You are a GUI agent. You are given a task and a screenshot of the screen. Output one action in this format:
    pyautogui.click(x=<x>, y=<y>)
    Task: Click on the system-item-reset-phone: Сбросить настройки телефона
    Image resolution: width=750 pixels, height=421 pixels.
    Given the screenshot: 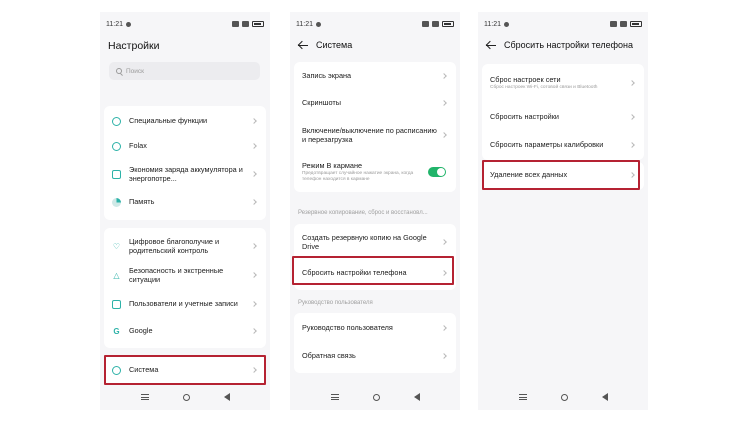 What is the action you would take?
    pyautogui.click(x=375, y=273)
    